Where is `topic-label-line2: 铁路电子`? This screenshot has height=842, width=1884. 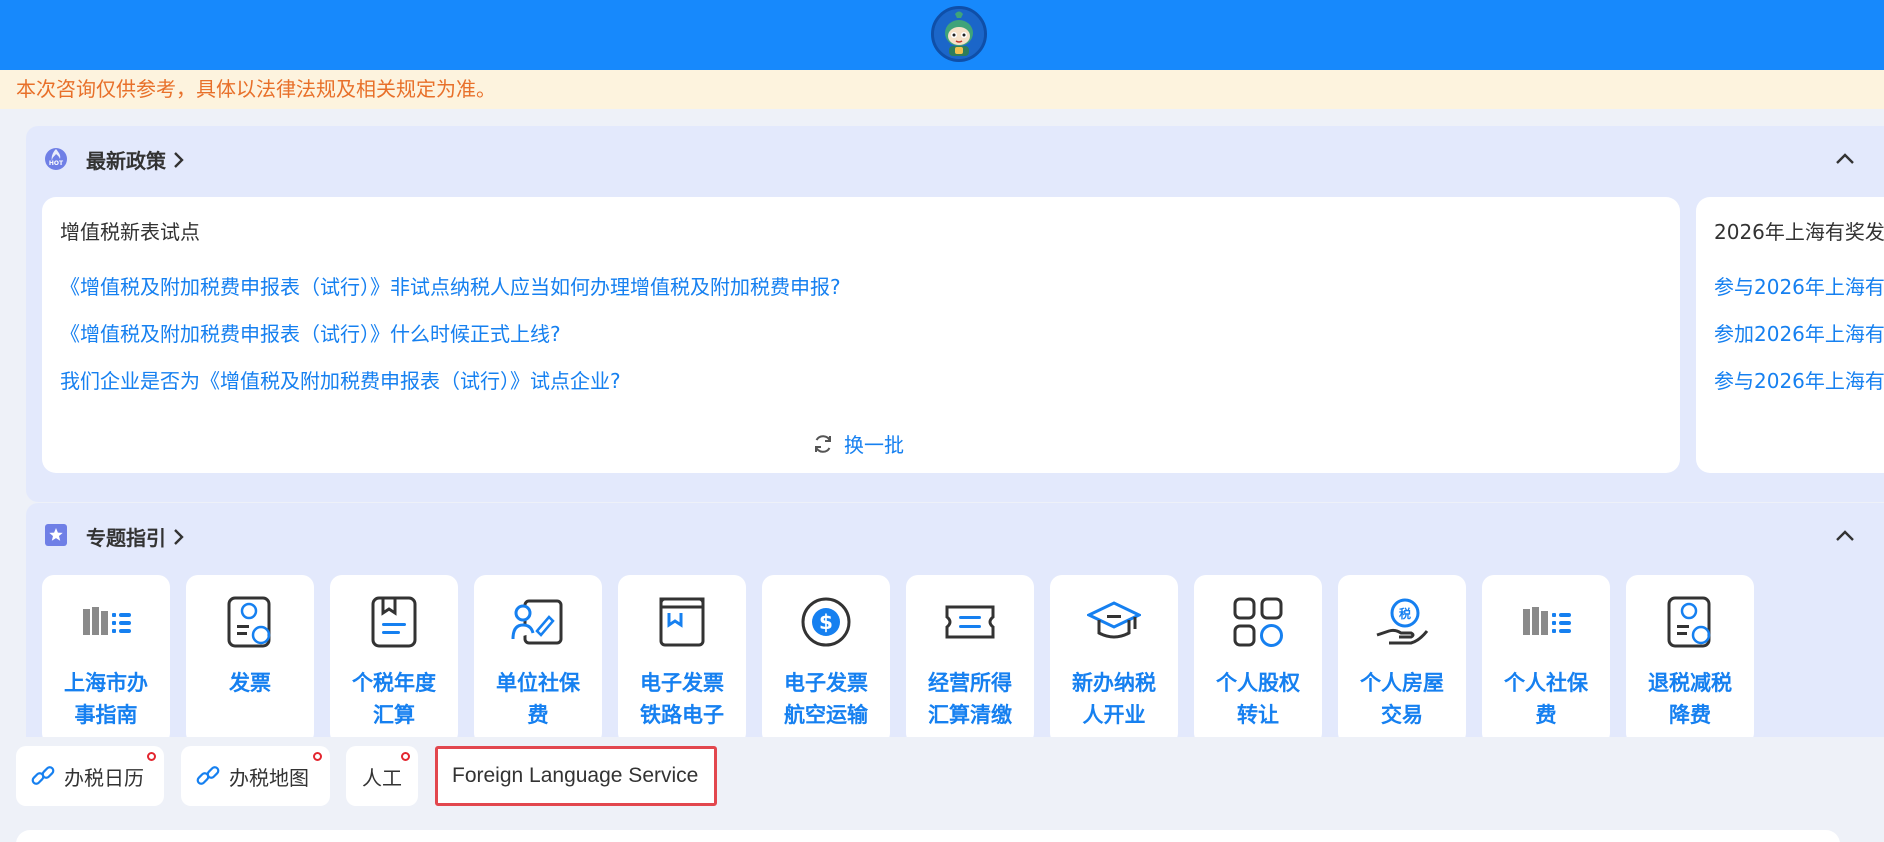
topic-label-line2: 铁路电子 is located at coordinates (682, 715).